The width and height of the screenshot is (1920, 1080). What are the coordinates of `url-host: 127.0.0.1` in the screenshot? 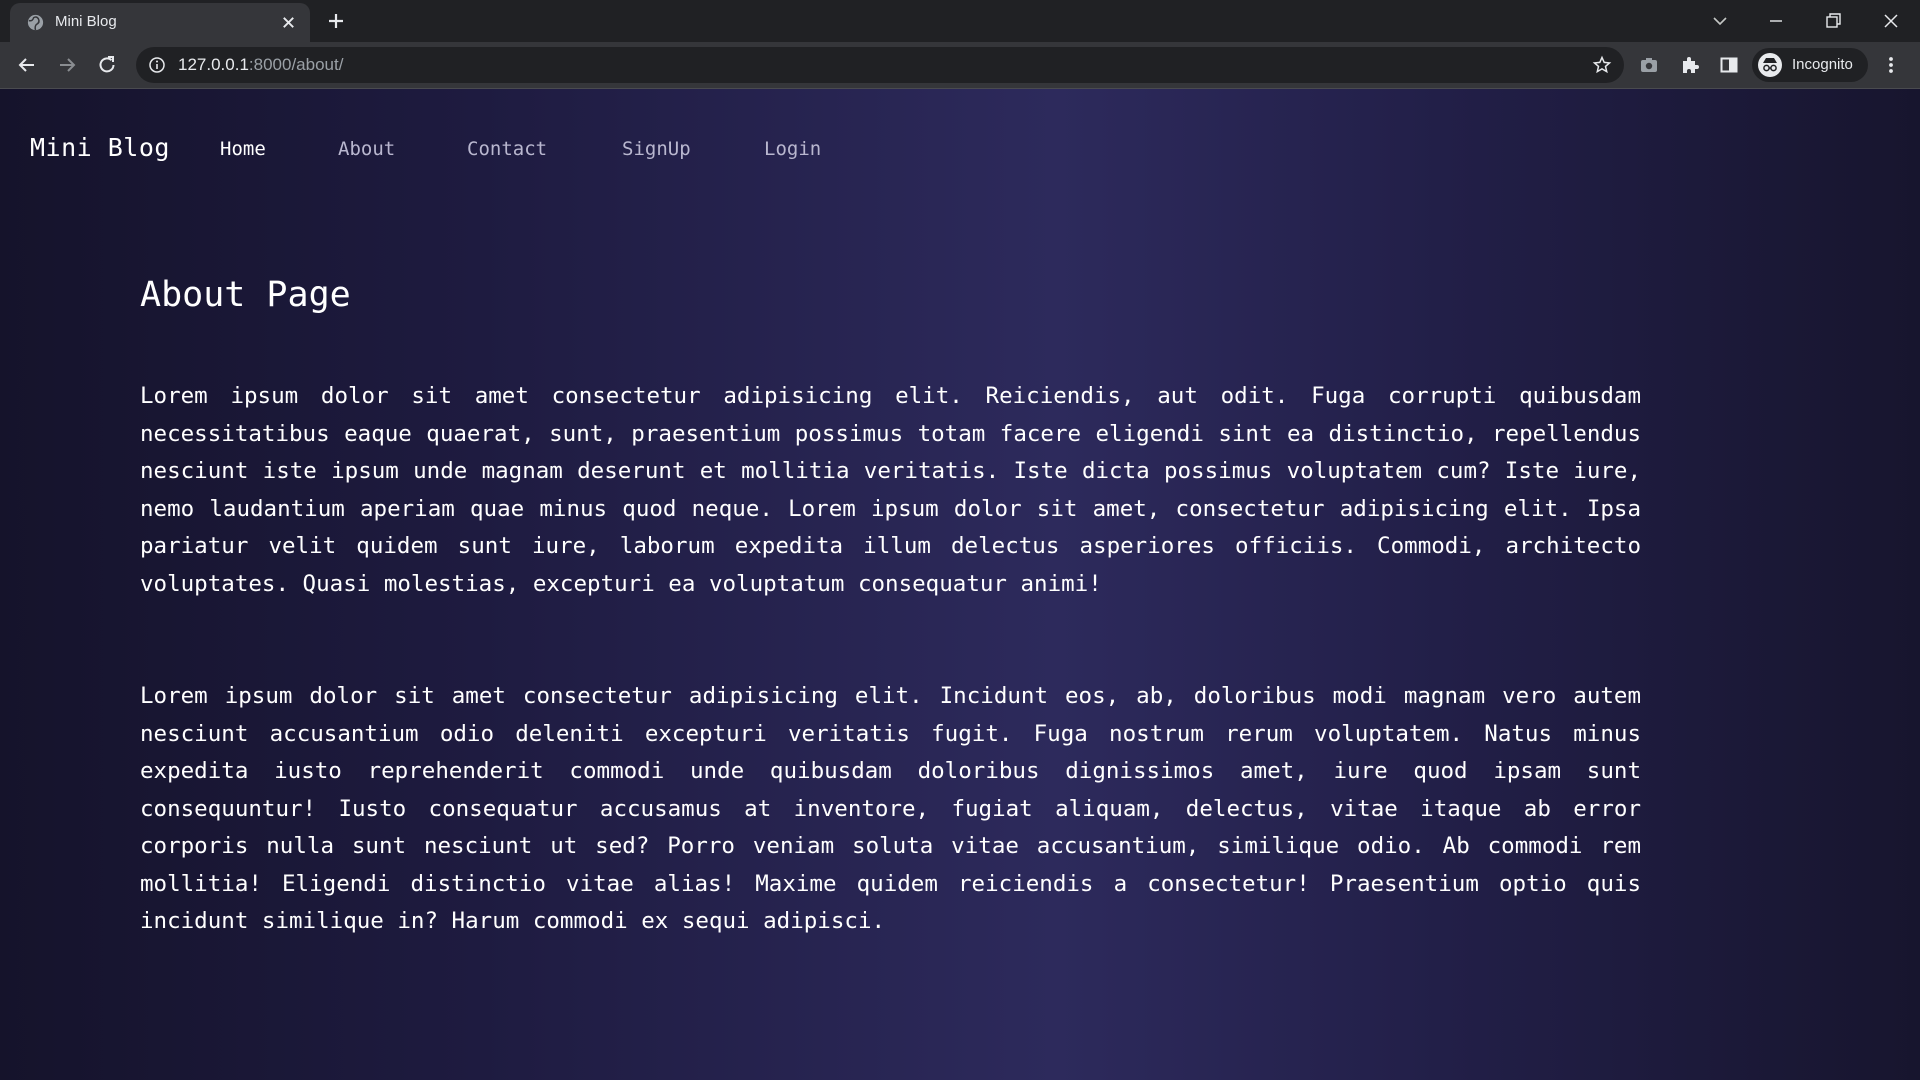 It's located at (213, 64).